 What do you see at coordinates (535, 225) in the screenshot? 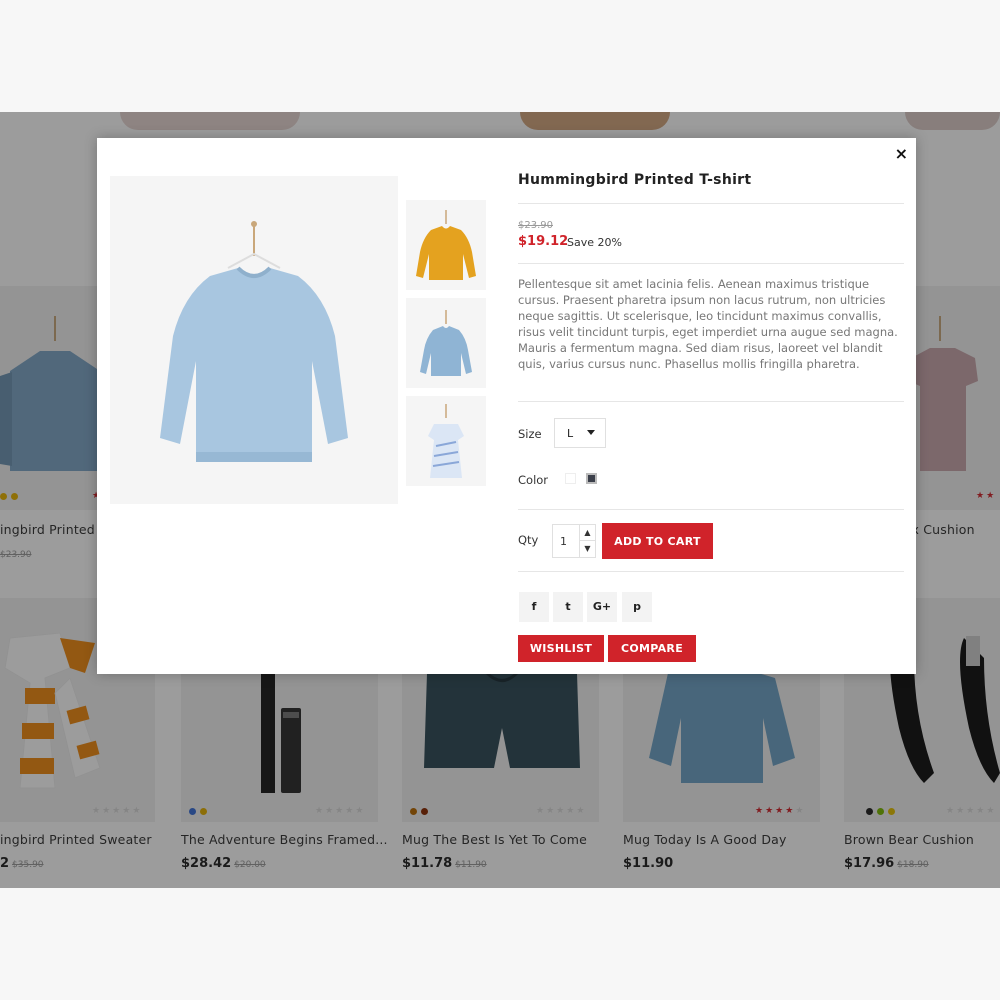
I see `old-price: $23.90` at bounding box center [535, 225].